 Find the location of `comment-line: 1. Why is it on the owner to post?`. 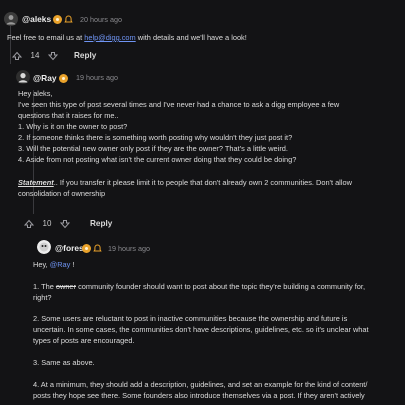

comment-line: 1. Why is it on the owner to post? is located at coordinates (73, 126).